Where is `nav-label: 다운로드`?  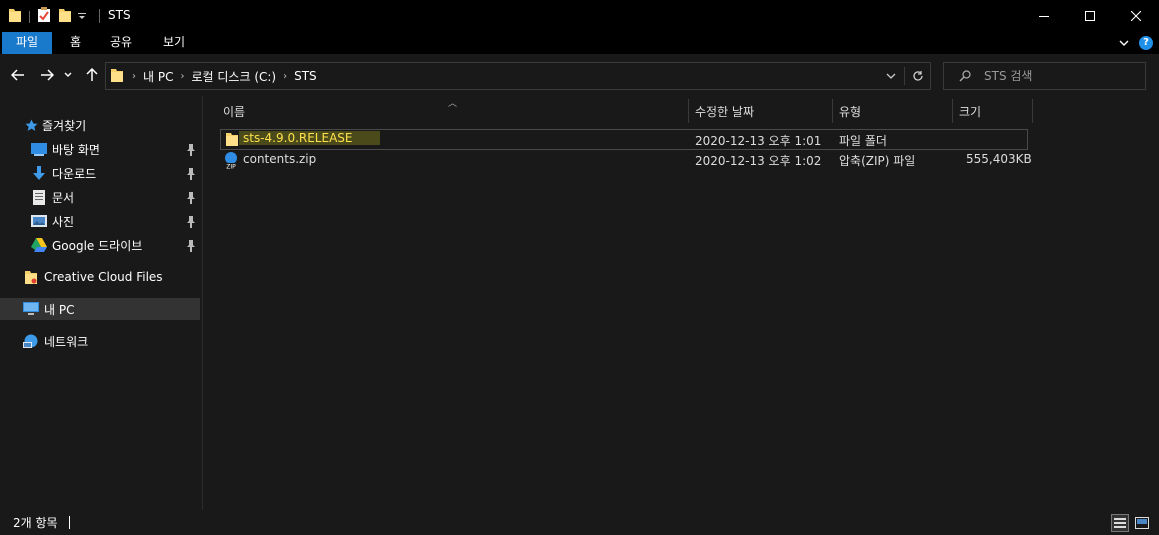
nav-label: 다운로드 is located at coordinates (74, 173).